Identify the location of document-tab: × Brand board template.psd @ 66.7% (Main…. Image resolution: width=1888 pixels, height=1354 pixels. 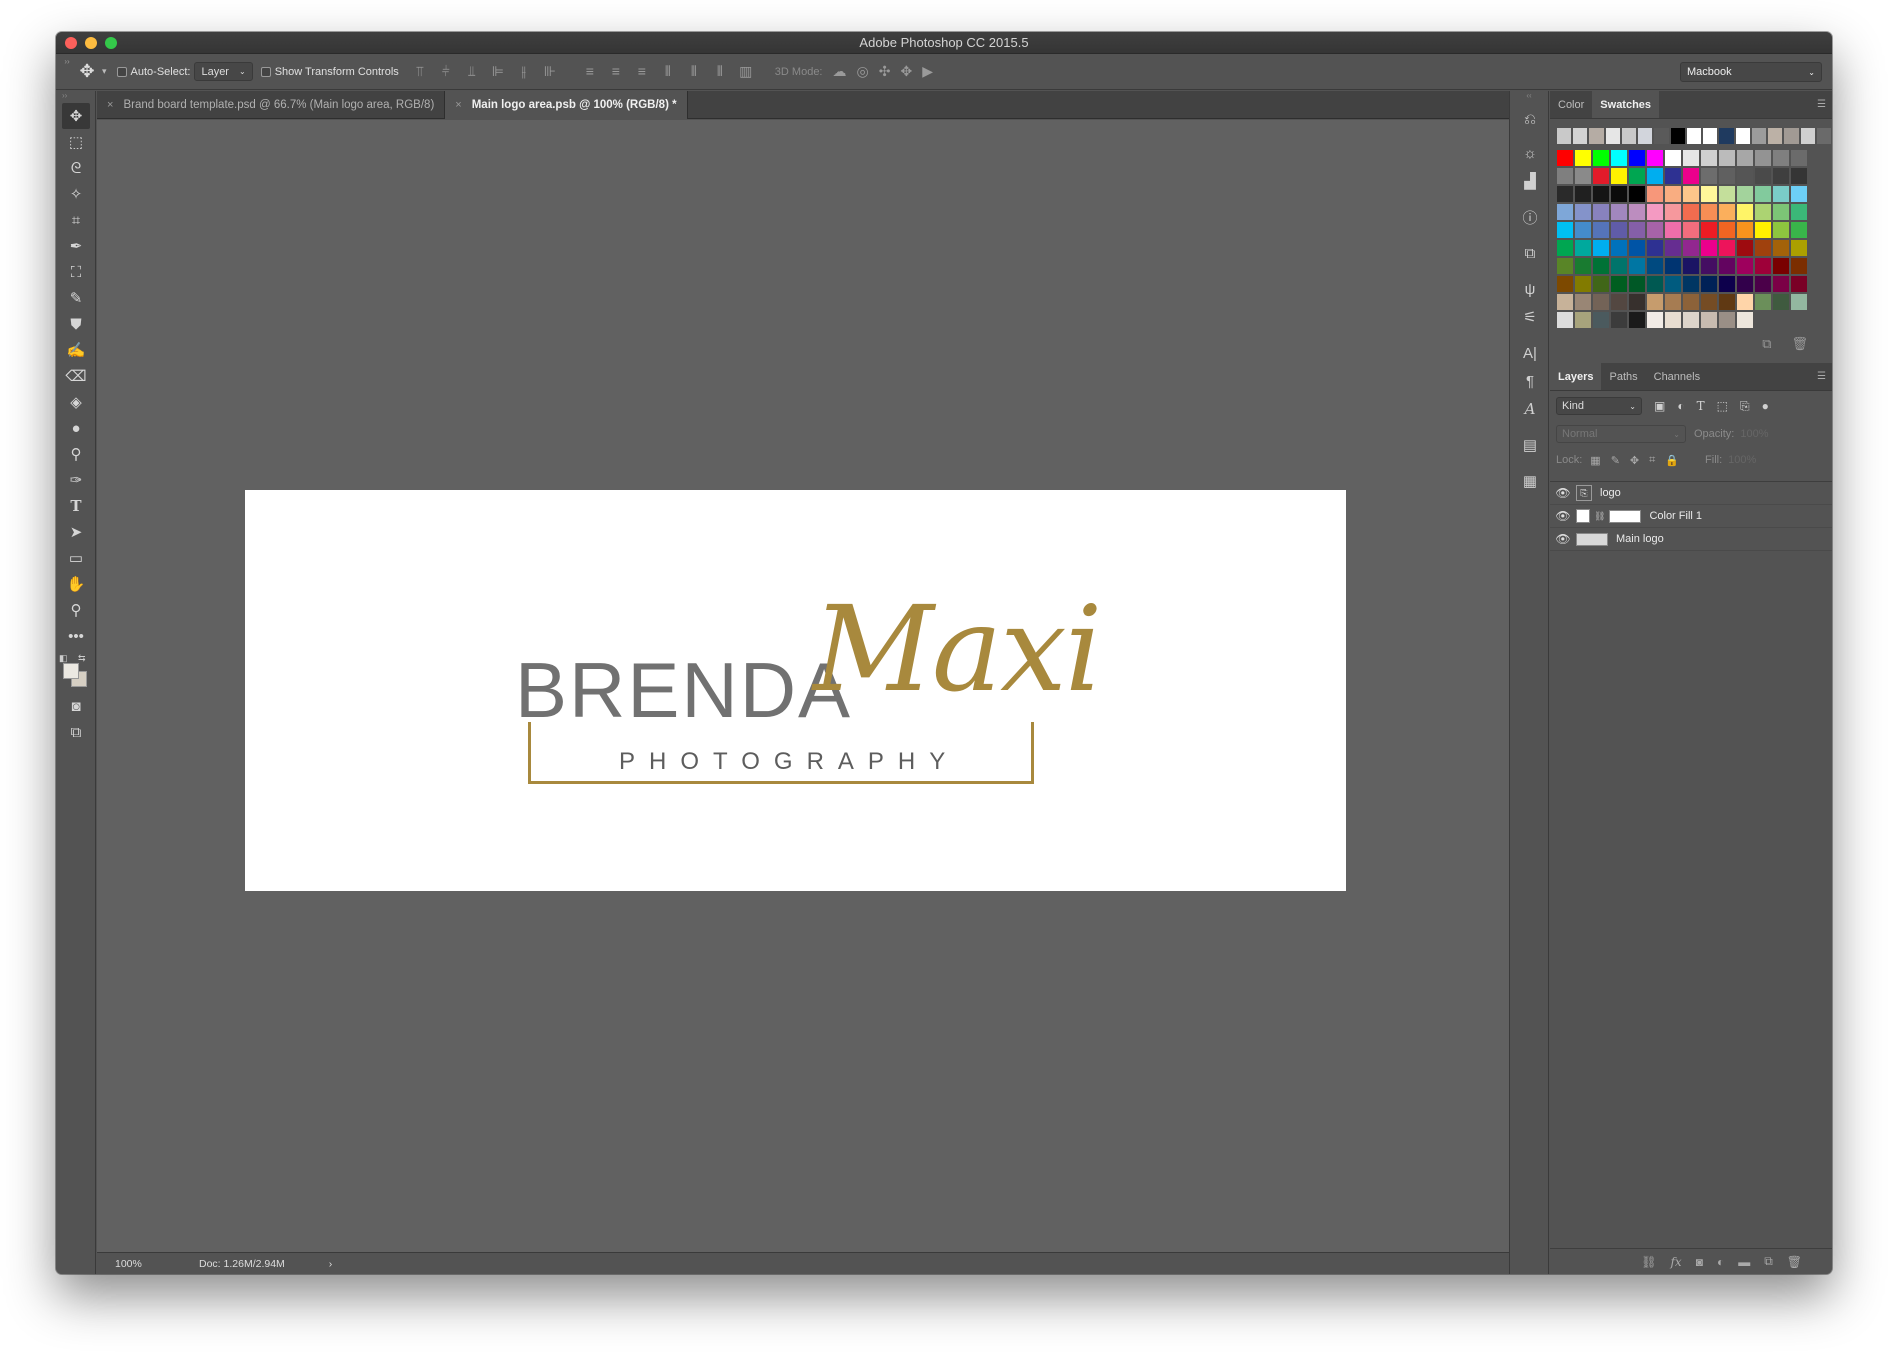
(271, 105).